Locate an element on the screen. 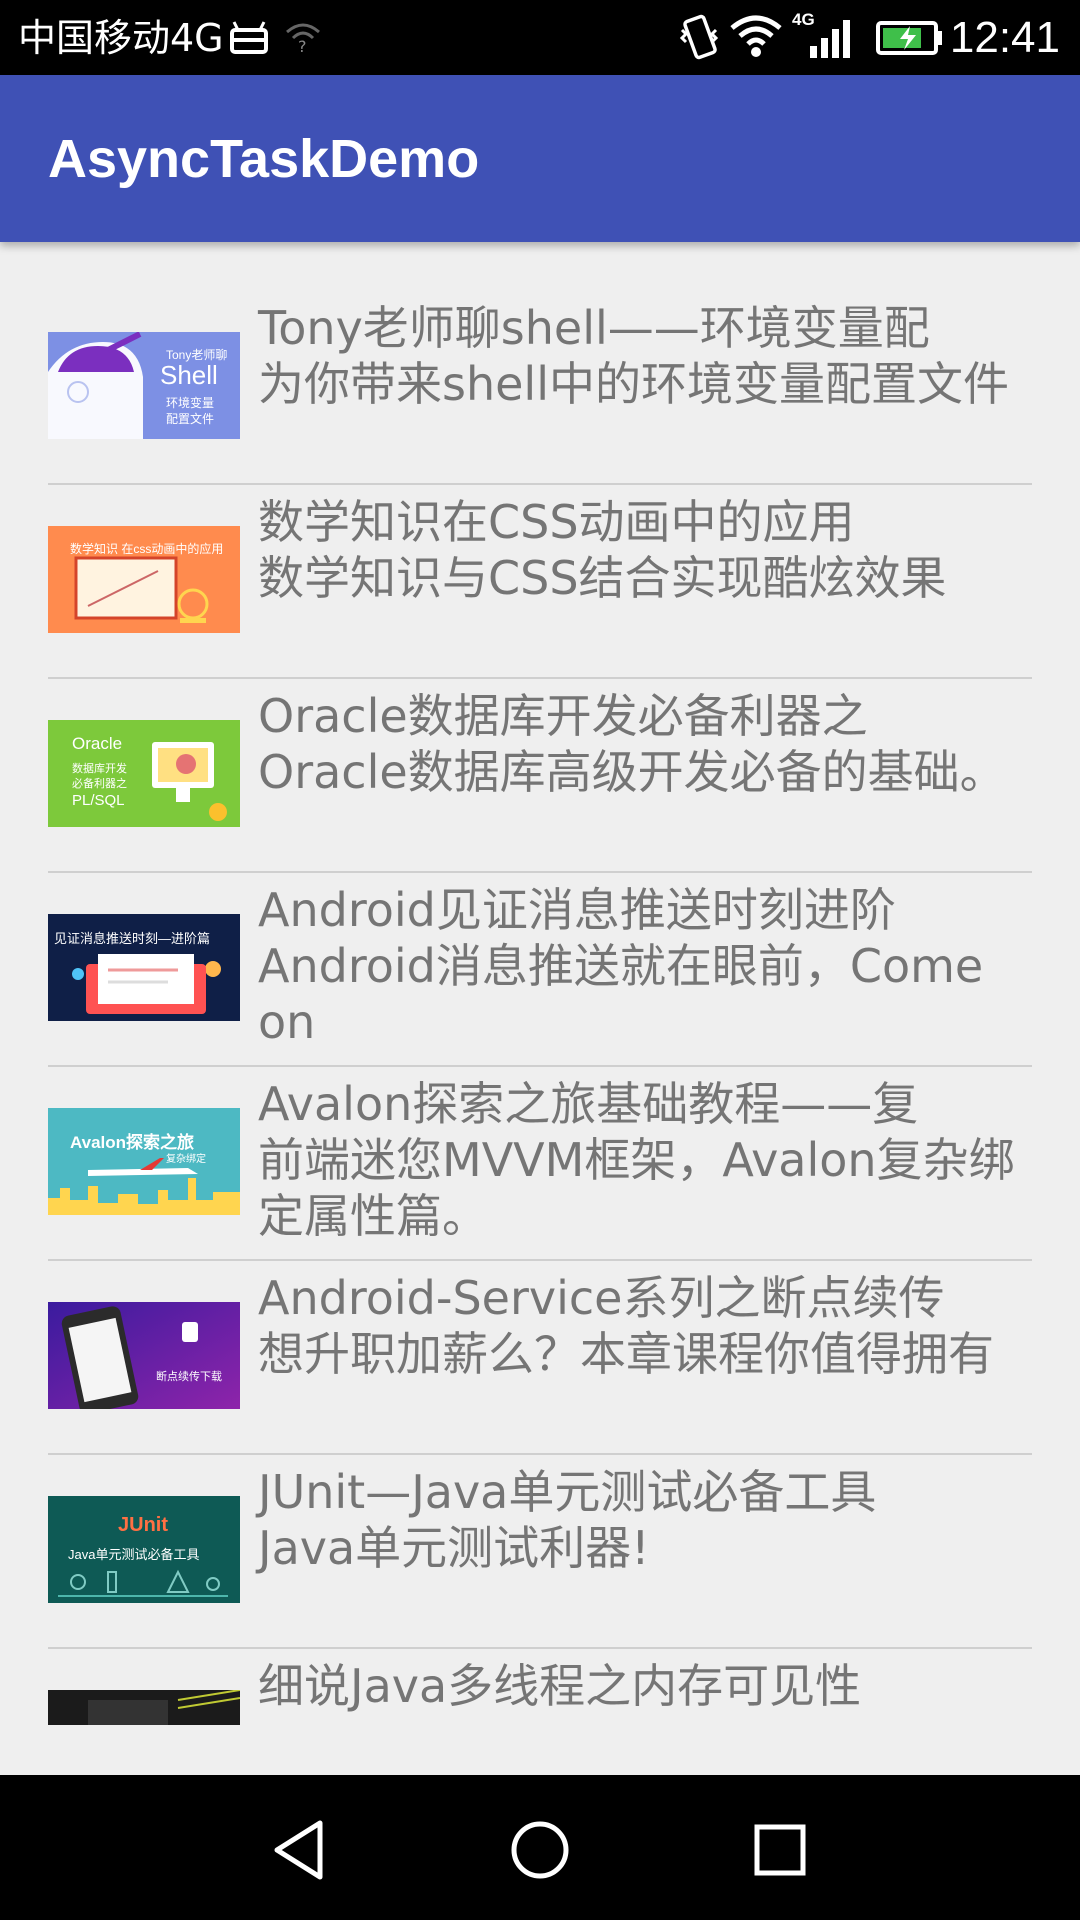 The height and width of the screenshot is (1920, 1080). thumb-text: 环境变量 is located at coordinates (190, 403).